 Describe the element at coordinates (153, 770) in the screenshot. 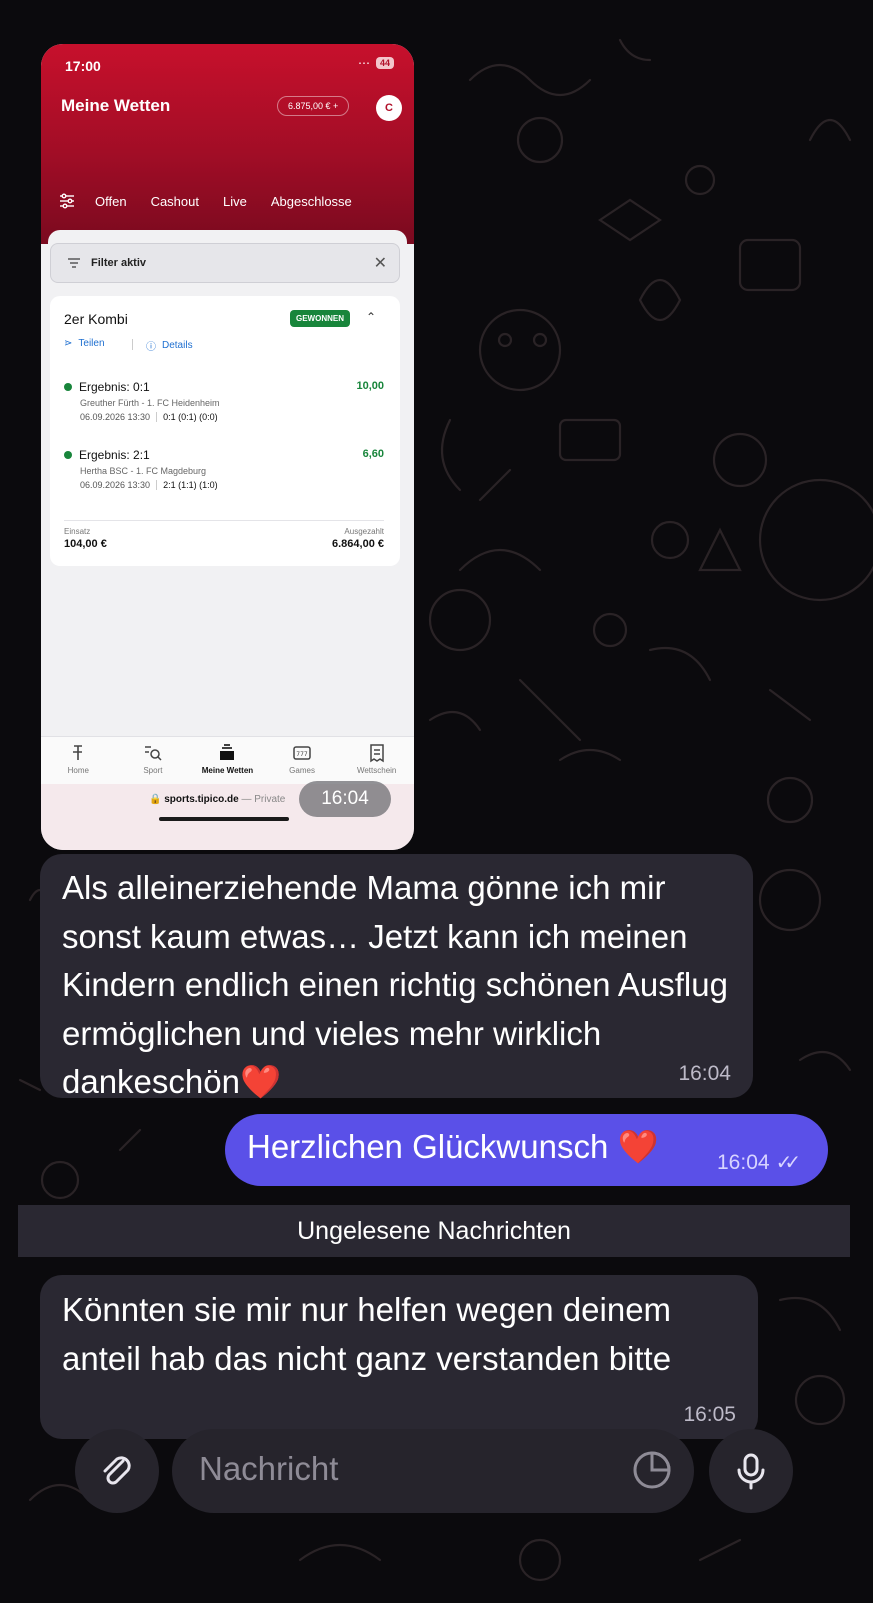

I see `nav-label: Sport` at that location.